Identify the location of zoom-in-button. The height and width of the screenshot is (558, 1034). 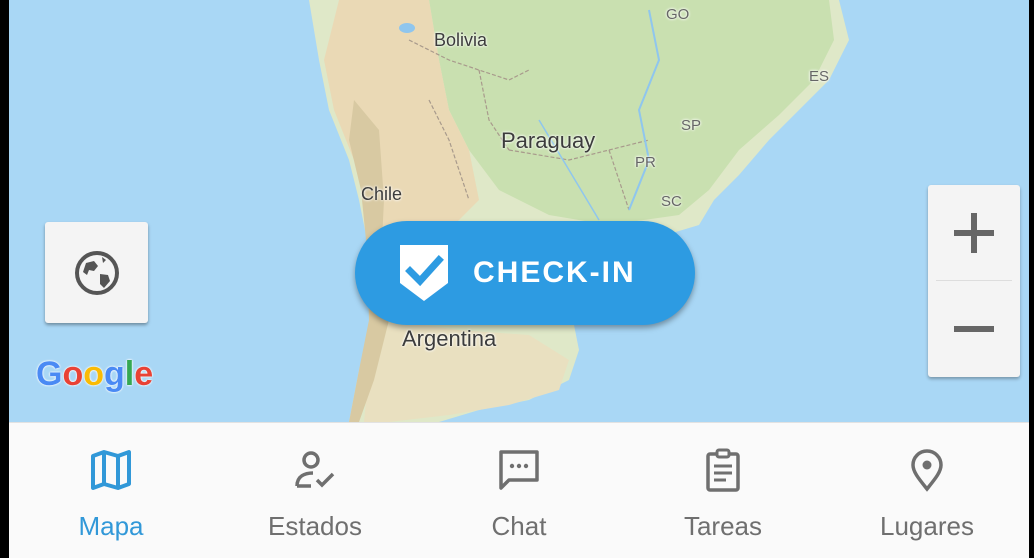
(974, 233).